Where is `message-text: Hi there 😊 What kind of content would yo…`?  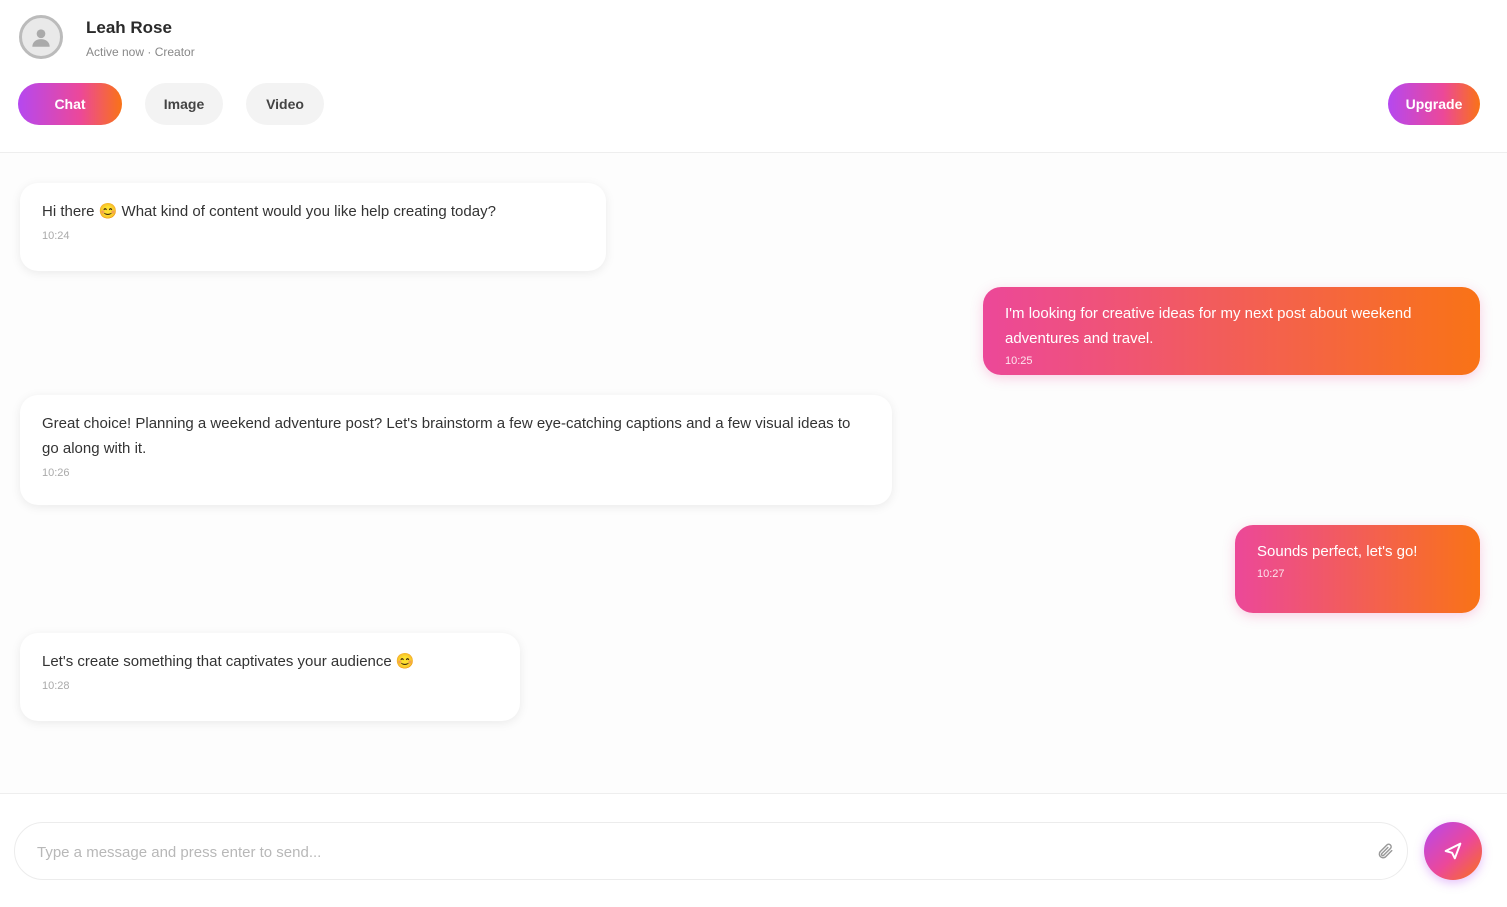 message-text: Hi there 😊 What kind of content would yo… is located at coordinates (269, 211).